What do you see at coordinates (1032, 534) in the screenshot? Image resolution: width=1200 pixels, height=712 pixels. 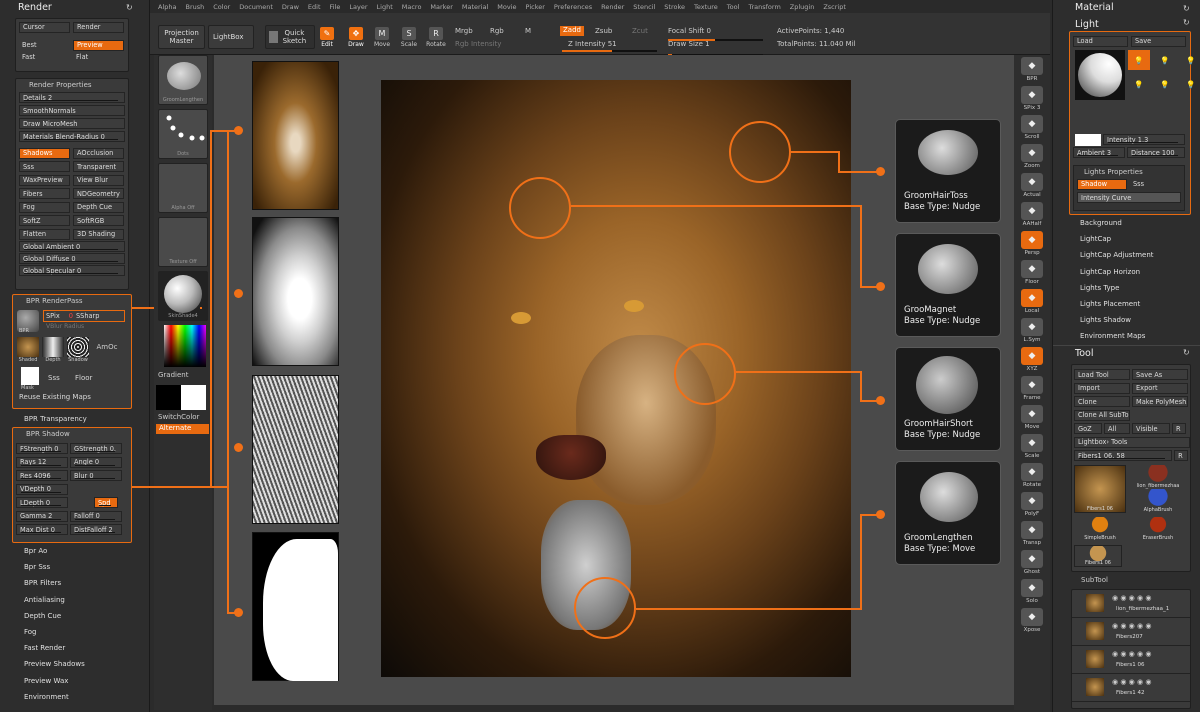 I see `shelf-transp-button: ◆ Transp` at bounding box center [1032, 534].